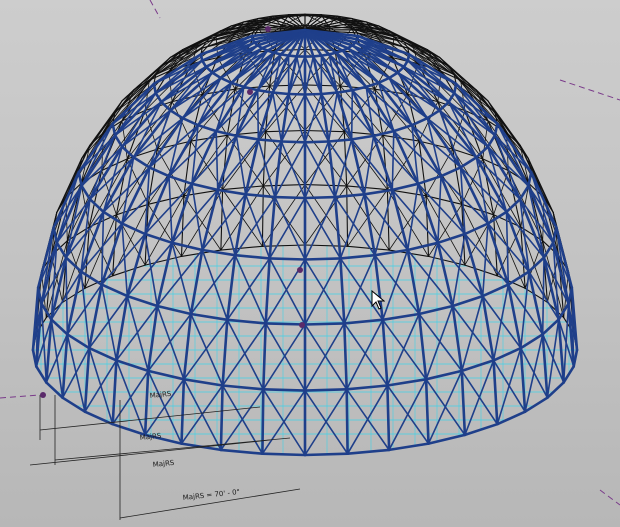  What do you see at coordinates (160, 395) in the screenshot?
I see `dimension-label-secondary-1: MajRS` at bounding box center [160, 395].